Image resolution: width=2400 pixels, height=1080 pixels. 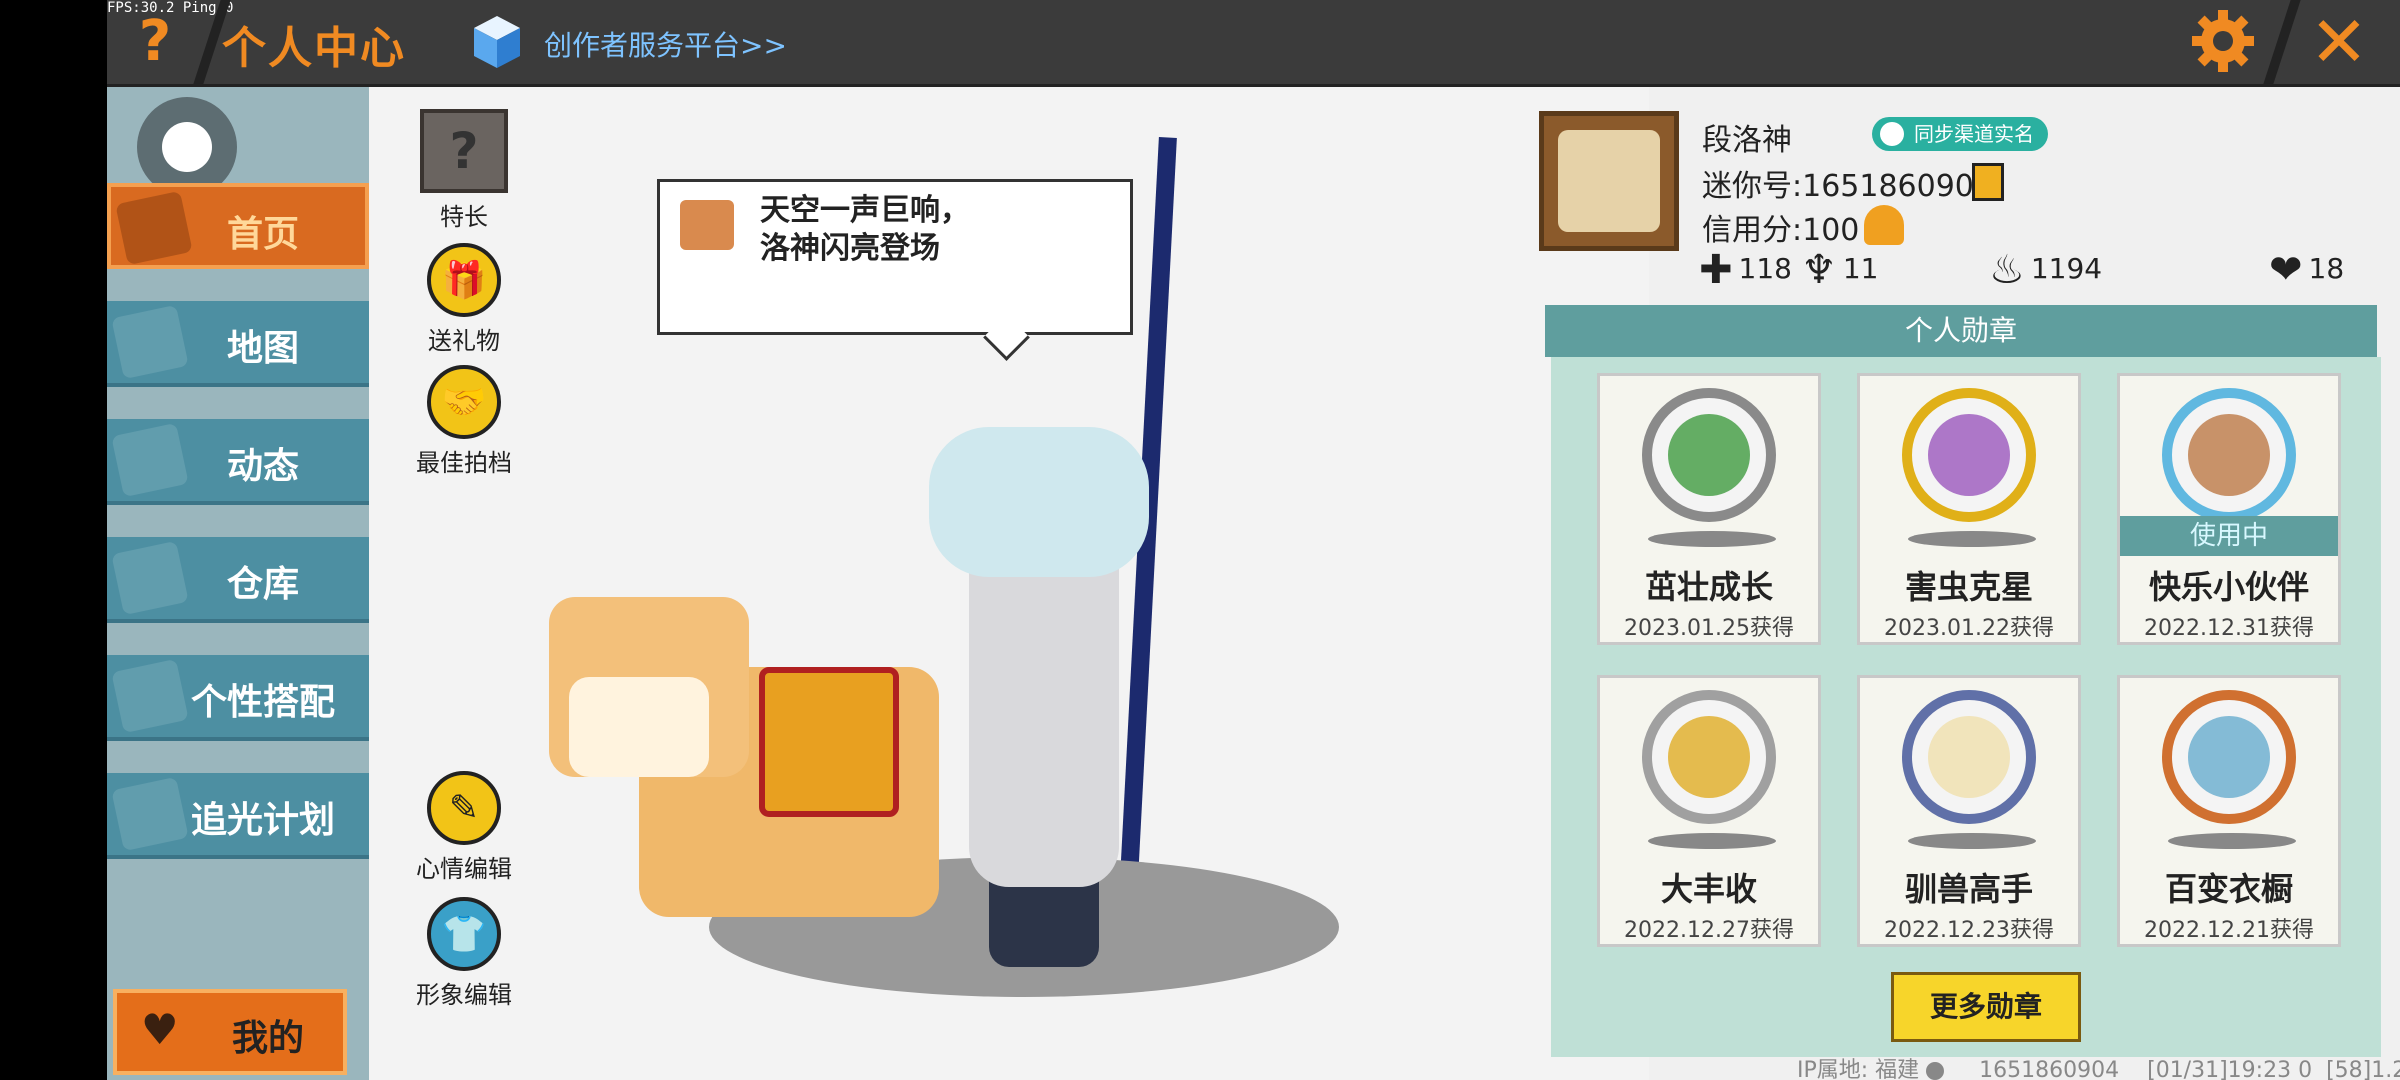 I want to click on sidebar-item-feed: 动态, so click(x=238, y=462).